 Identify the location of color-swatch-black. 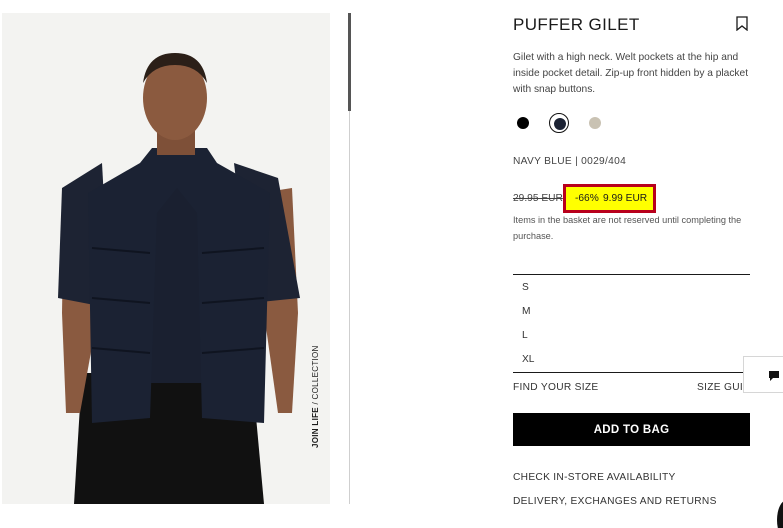
(523, 123).